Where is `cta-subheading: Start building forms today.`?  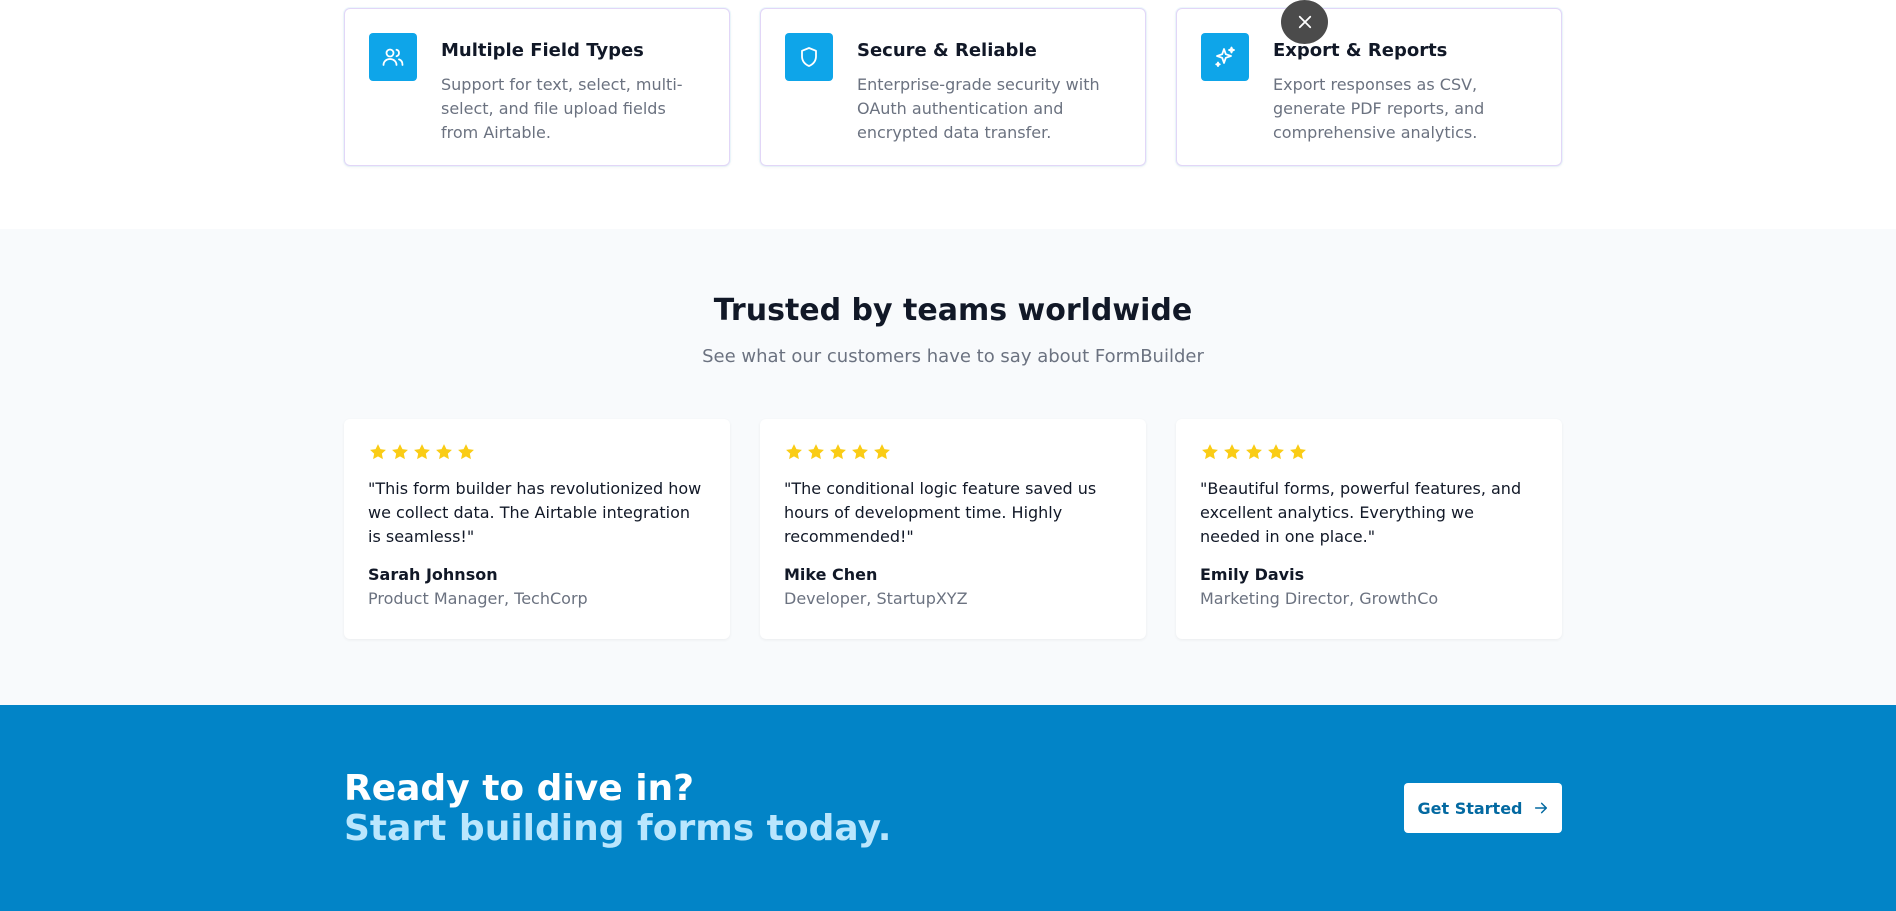
cta-subheading: Start building forms today. is located at coordinates (618, 828).